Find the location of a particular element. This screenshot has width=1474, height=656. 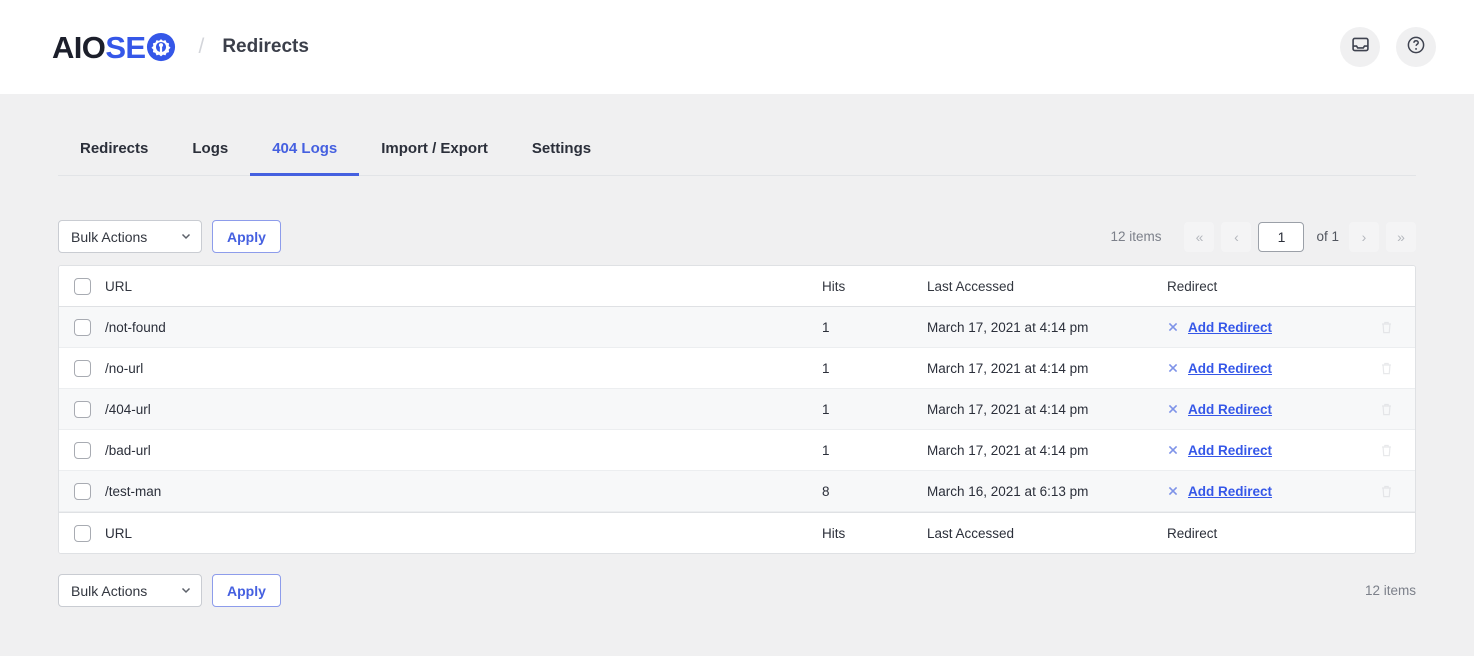

inbox-icon is located at coordinates (1360, 47).